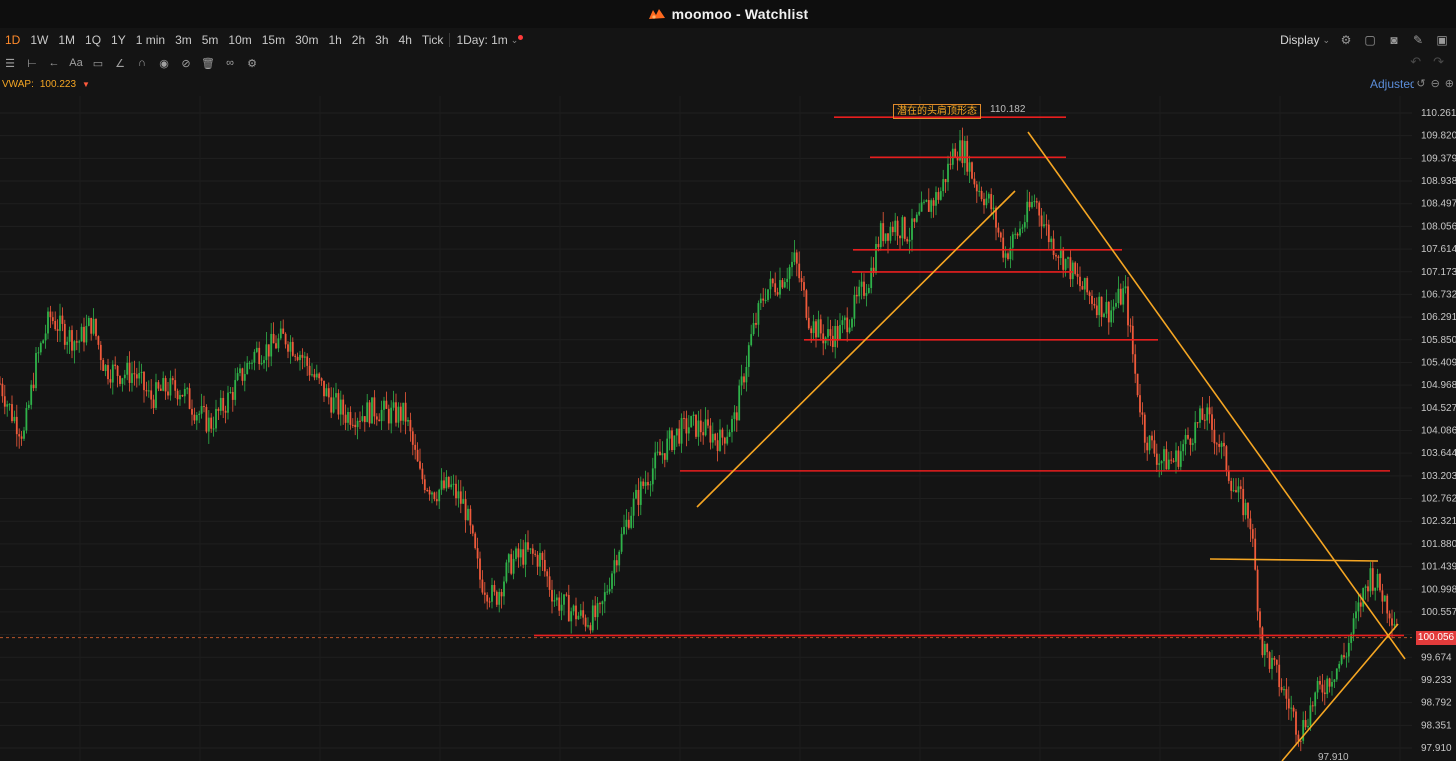  Describe the element at coordinates (120, 63) in the screenshot. I see `trendline-tool-icon: ∠` at that location.